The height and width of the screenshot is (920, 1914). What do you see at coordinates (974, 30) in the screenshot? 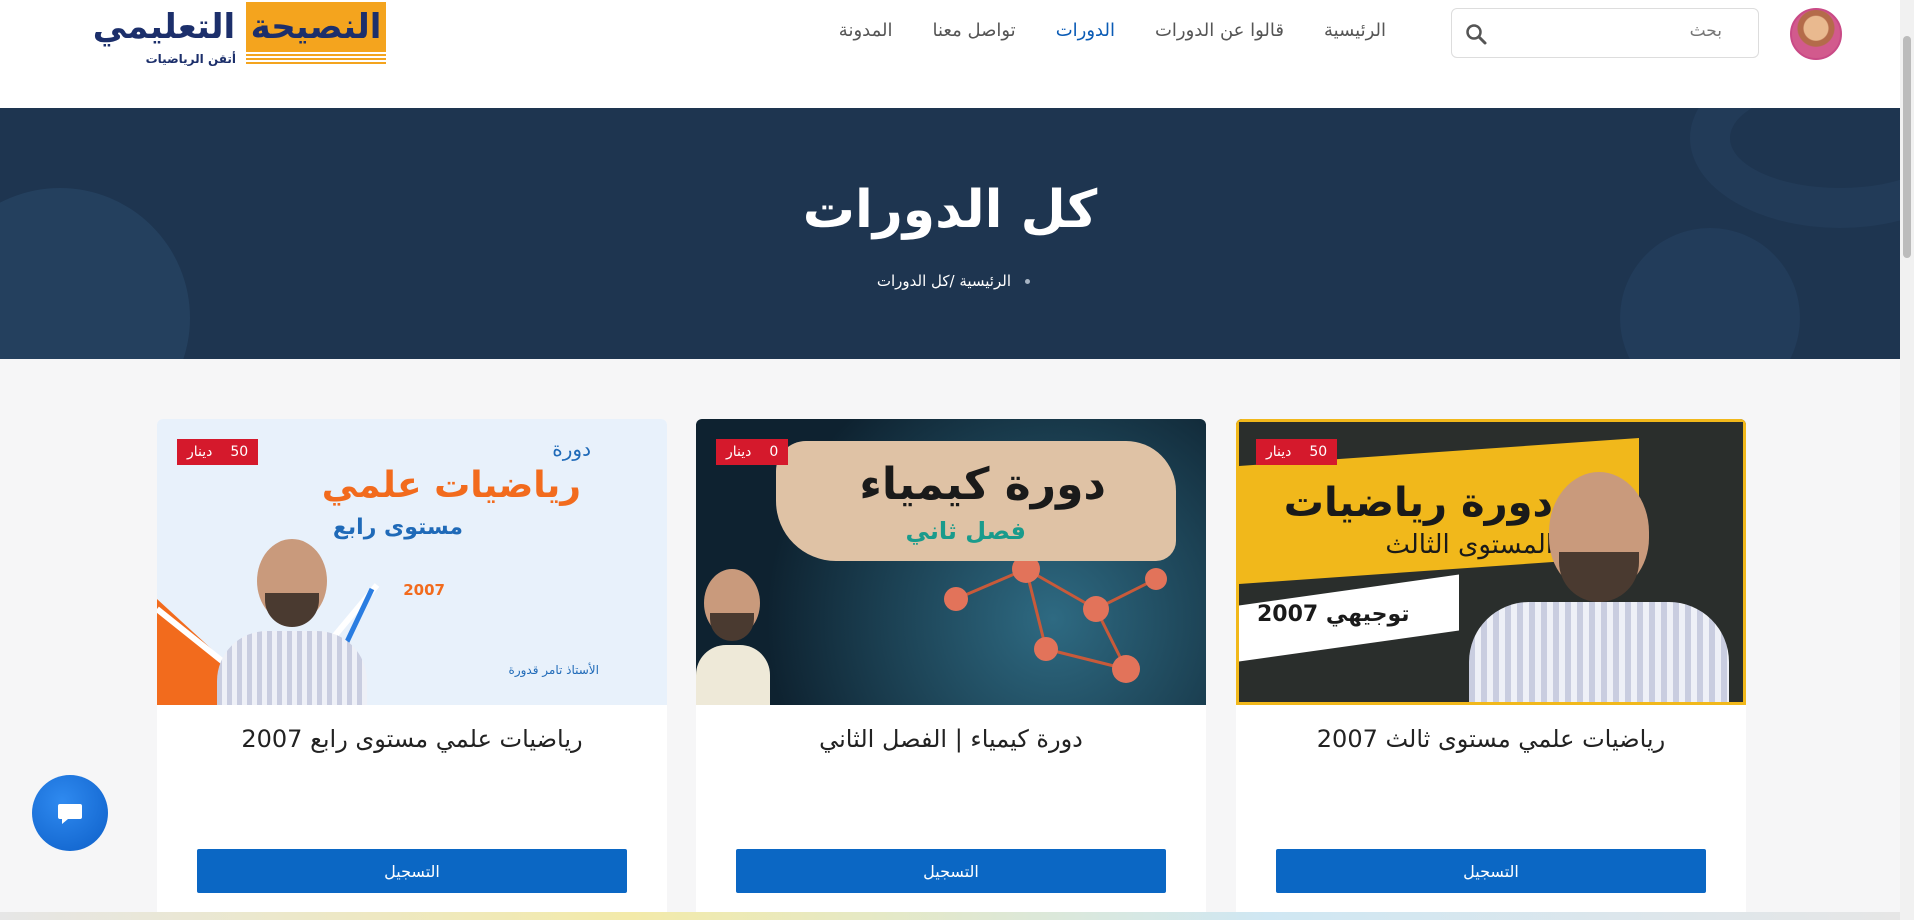
I see `nav-item-contact: تواصل معنا` at bounding box center [974, 30].